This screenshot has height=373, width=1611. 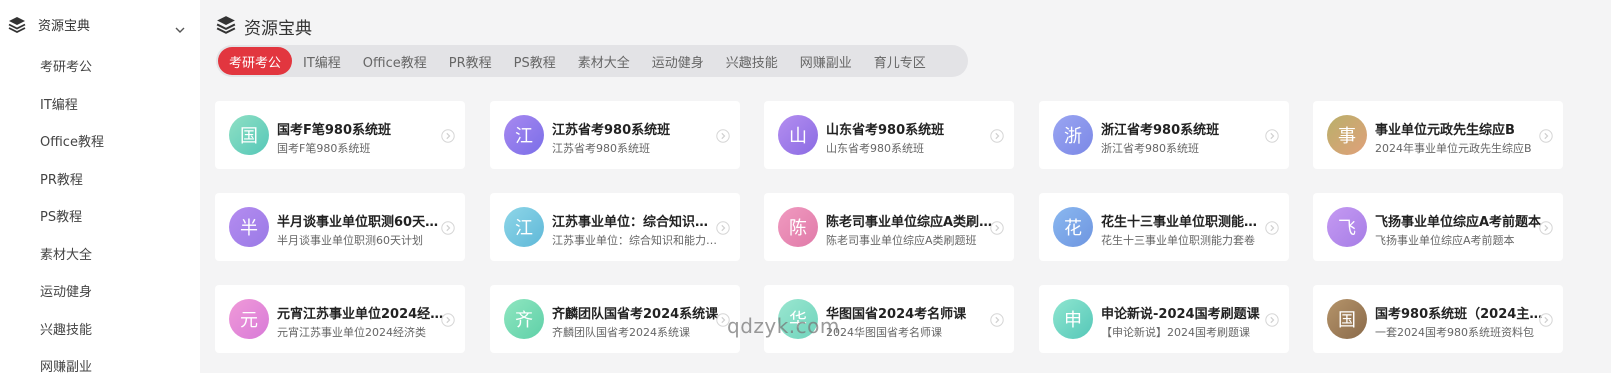 What do you see at coordinates (885, 130) in the screenshot?
I see `card-title: 山东省考980系统班` at bounding box center [885, 130].